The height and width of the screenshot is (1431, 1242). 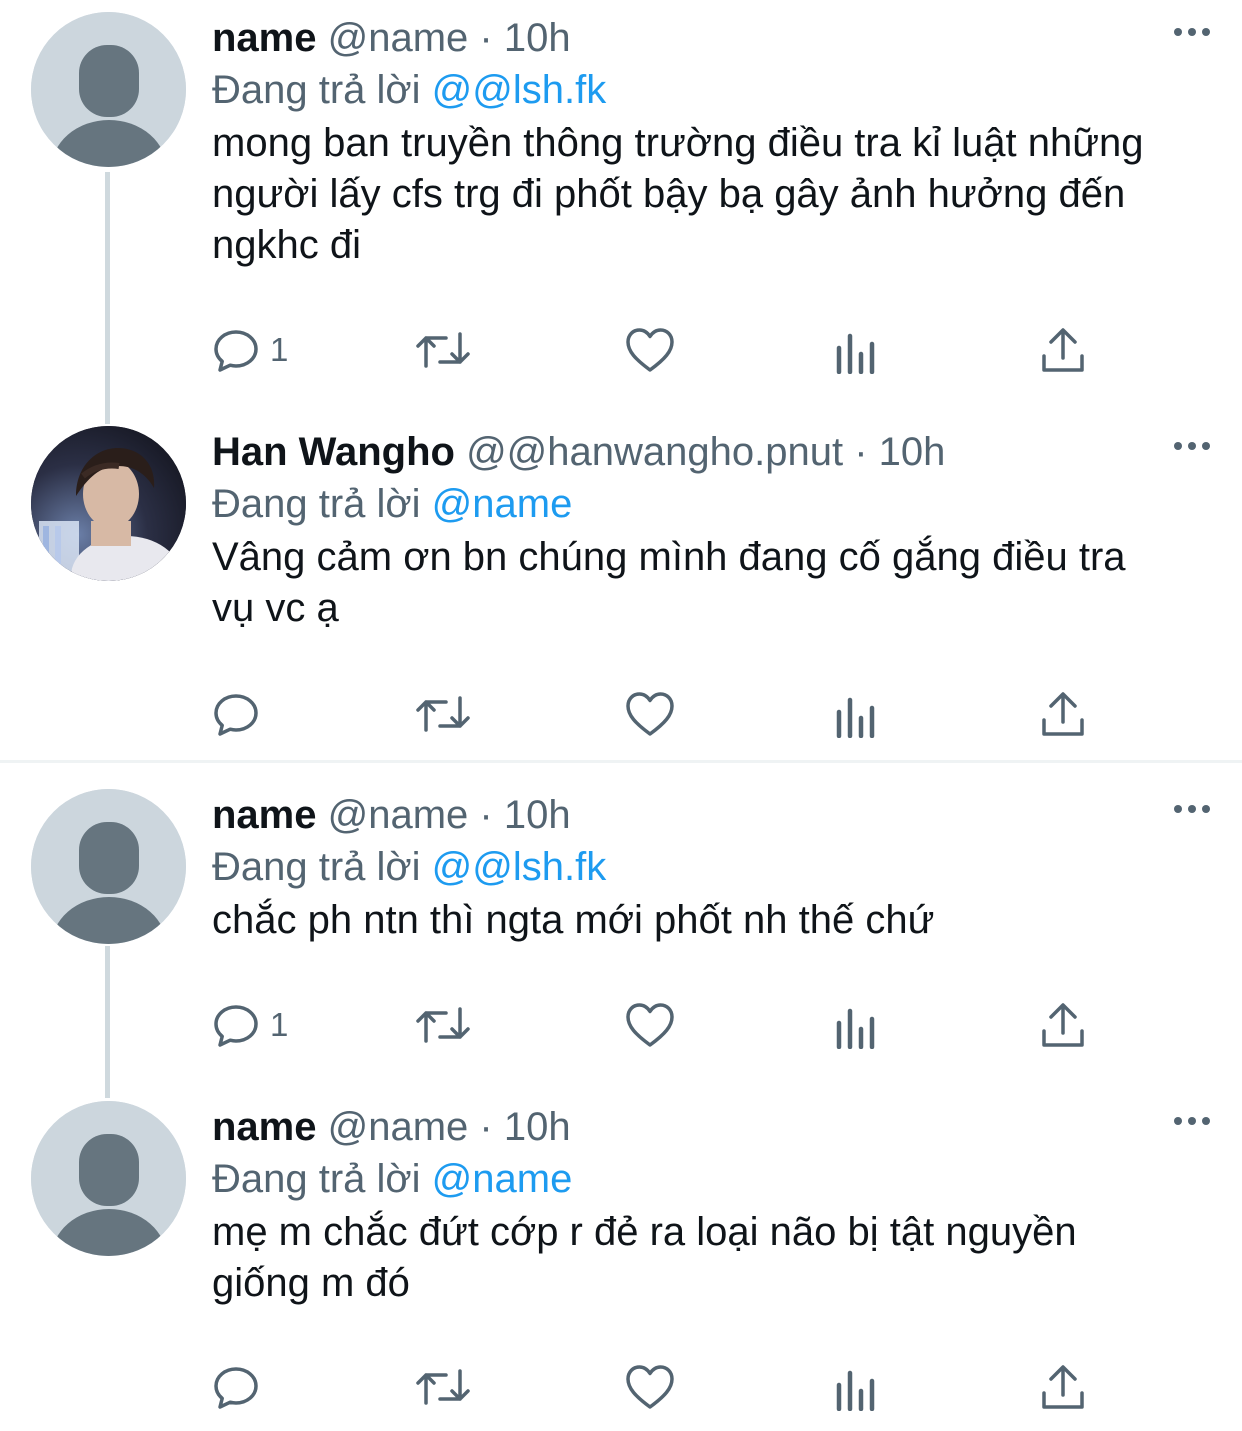 What do you see at coordinates (573, 920) in the screenshot?
I see `tweet-text: chắc ph ntn thì ngta mới phốt nh thế chứ` at bounding box center [573, 920].